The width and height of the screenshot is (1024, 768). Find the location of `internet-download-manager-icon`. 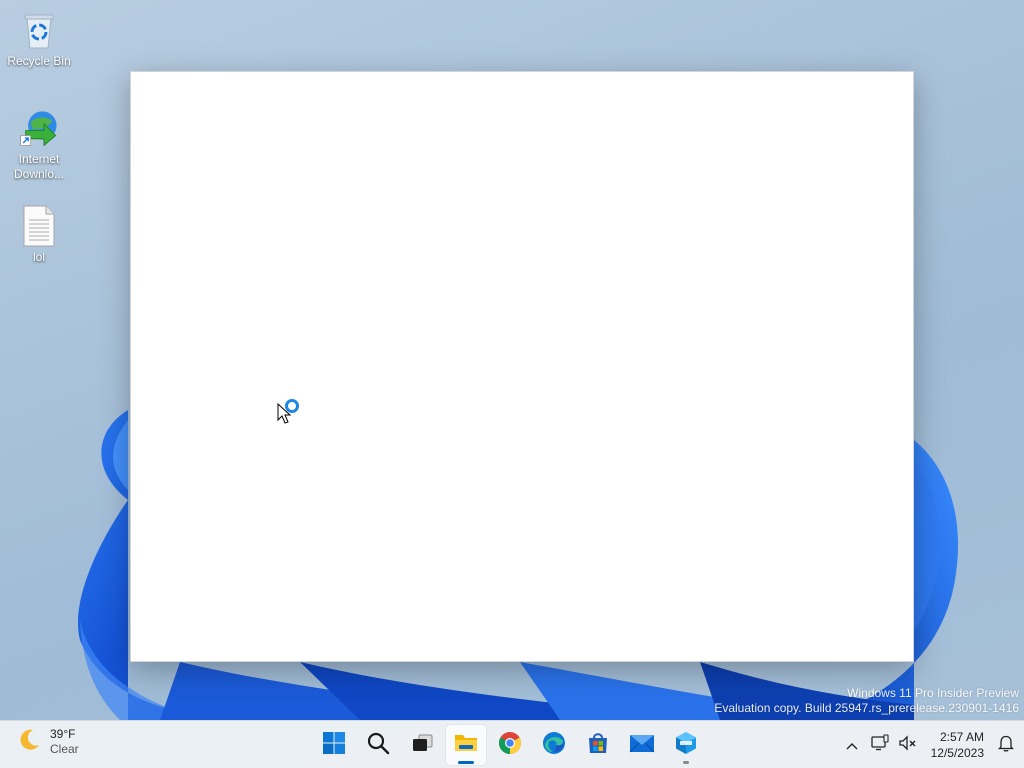

internet-download-manager-icon is located at coordinates (39, 128).